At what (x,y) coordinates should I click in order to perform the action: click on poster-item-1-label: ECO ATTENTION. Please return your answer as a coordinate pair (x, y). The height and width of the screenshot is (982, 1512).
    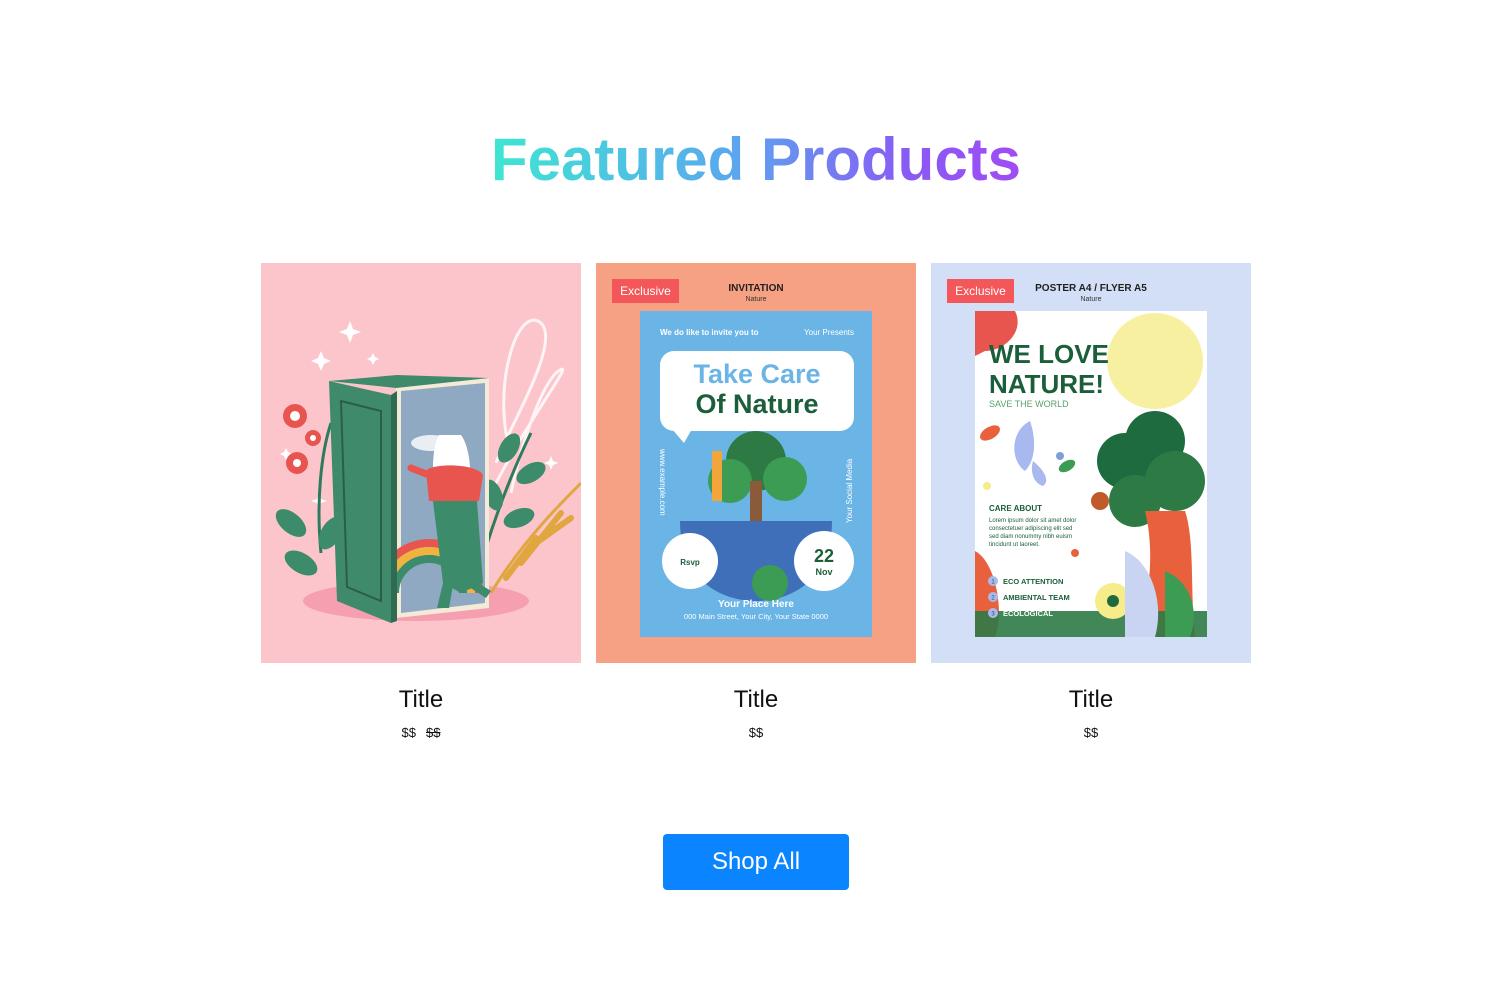
    Looking at the image, I should click on (1033, 581).